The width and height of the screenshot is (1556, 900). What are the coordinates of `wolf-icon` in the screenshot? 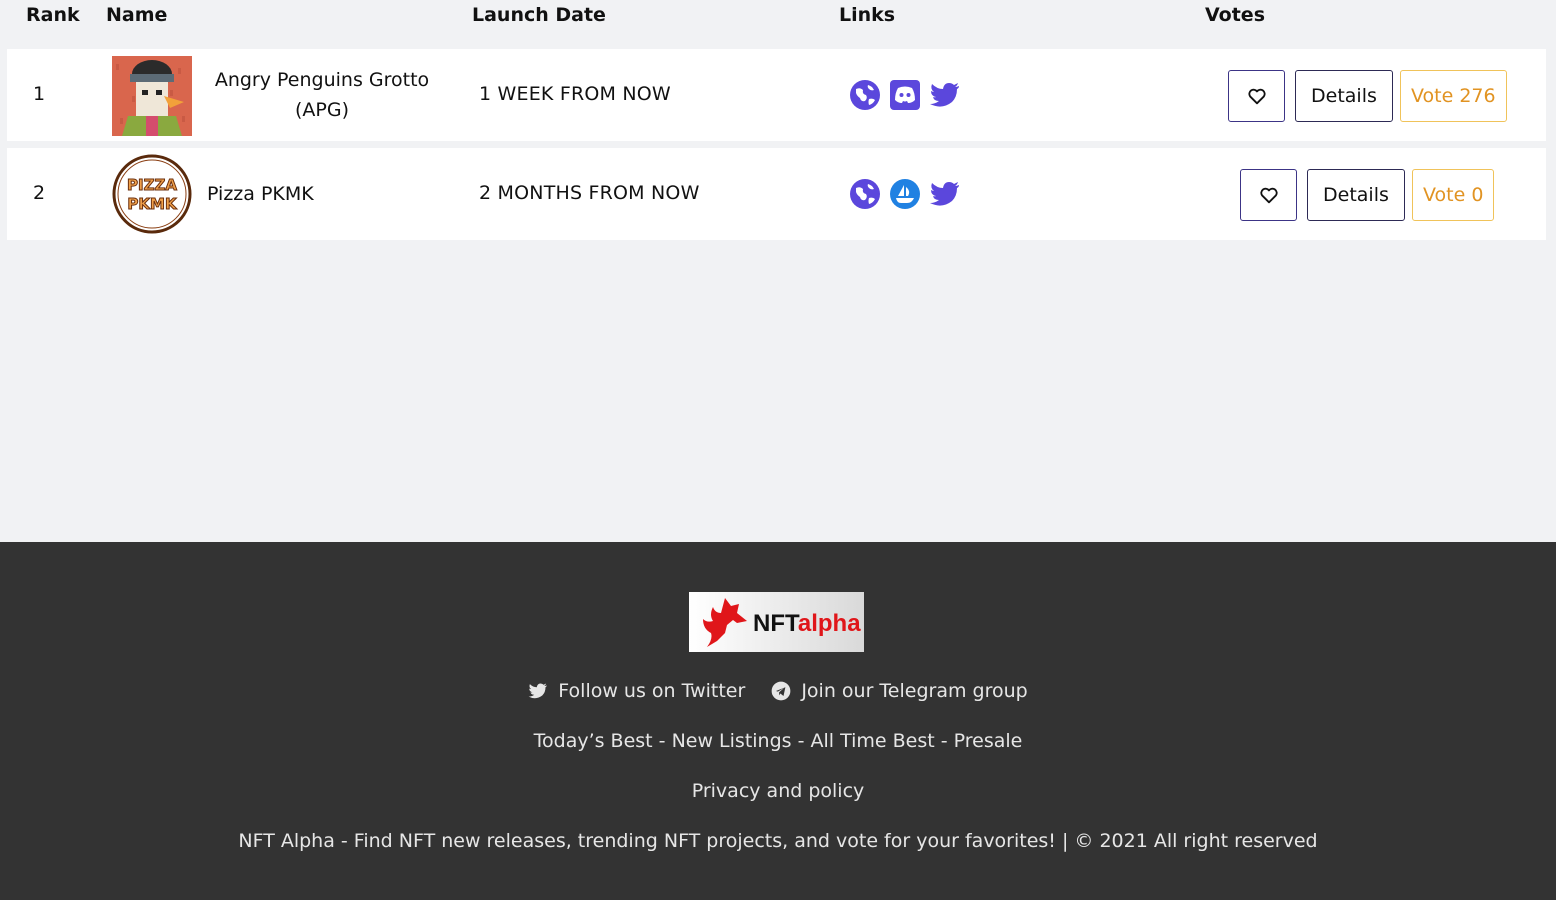 It's located at (725, 622).